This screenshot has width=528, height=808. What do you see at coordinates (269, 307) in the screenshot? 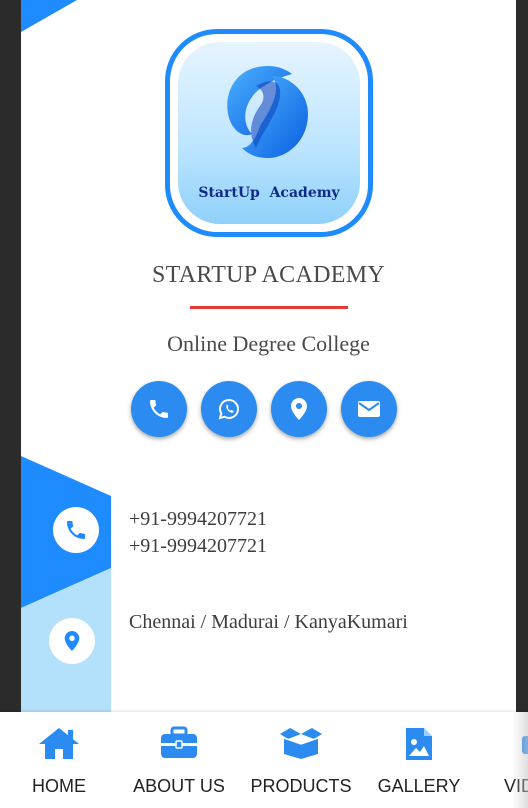
I see `title-divider` at bounding box center [269, 307].